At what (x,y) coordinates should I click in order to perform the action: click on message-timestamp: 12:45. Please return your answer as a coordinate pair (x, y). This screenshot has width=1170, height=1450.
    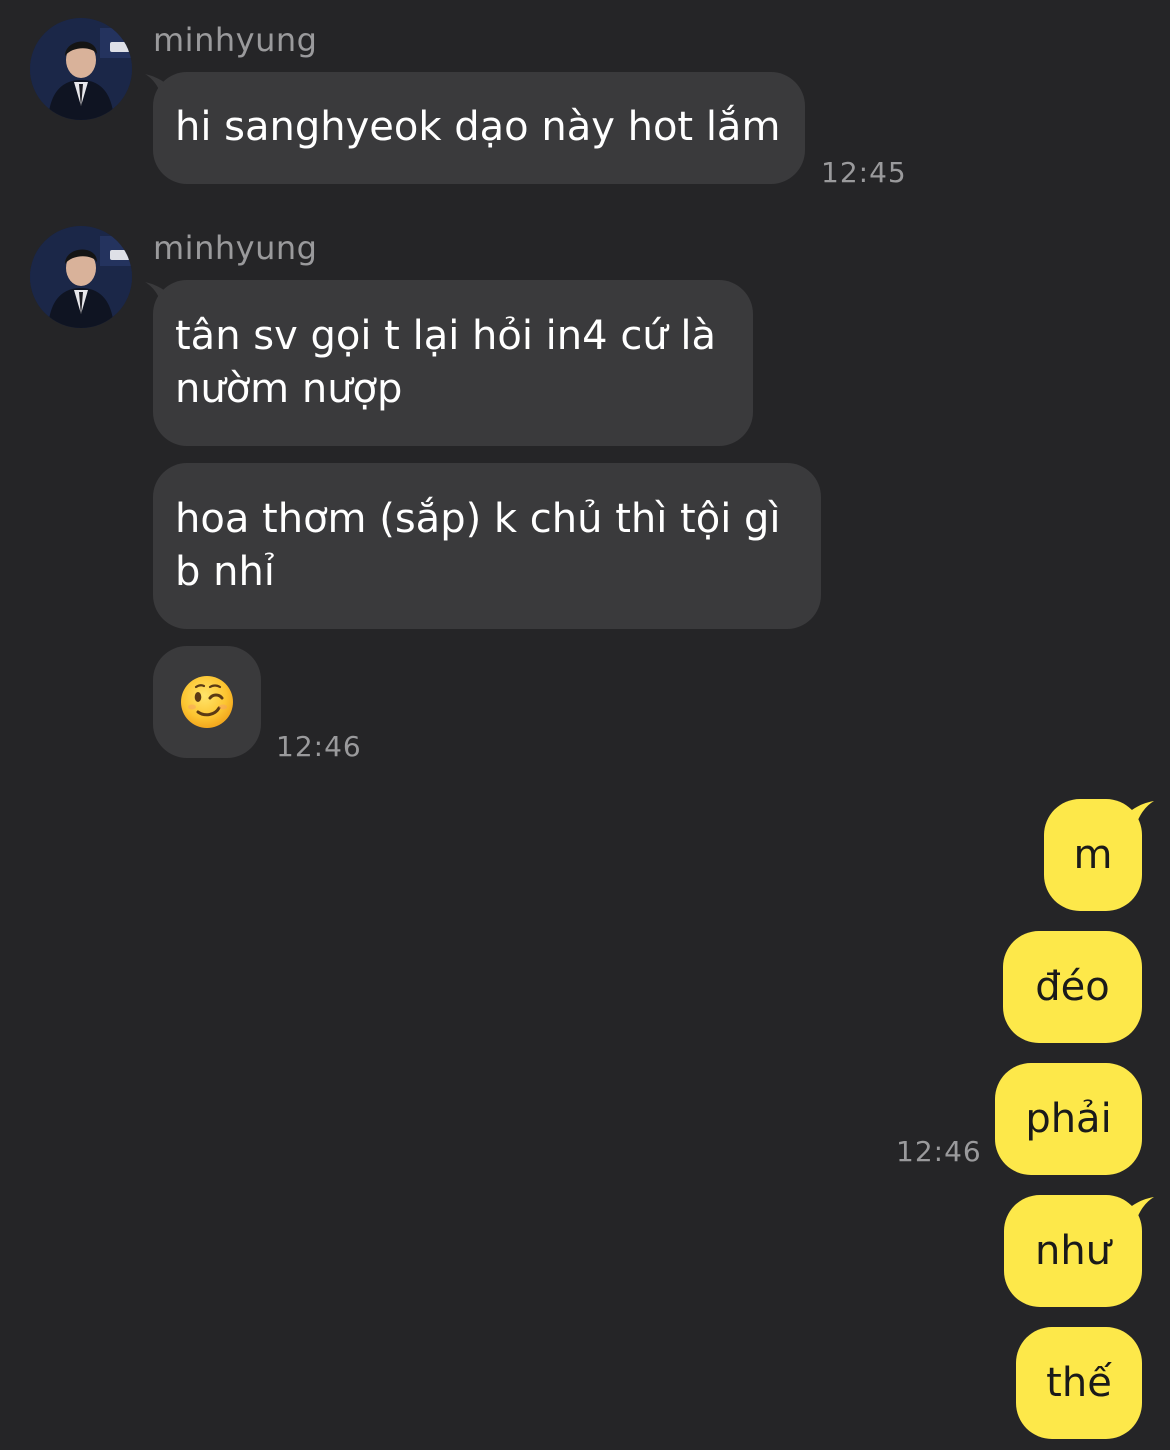
    Looking at the image, I should click on (864, 172).